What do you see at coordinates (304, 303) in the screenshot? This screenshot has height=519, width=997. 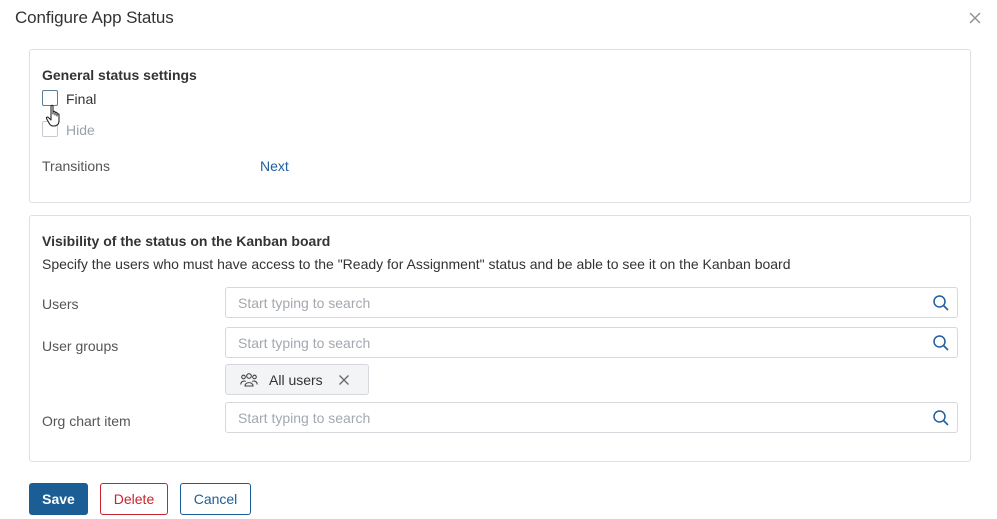 I see `users-search-placeholder: Start typing to search` at bounding box center [304, 303].